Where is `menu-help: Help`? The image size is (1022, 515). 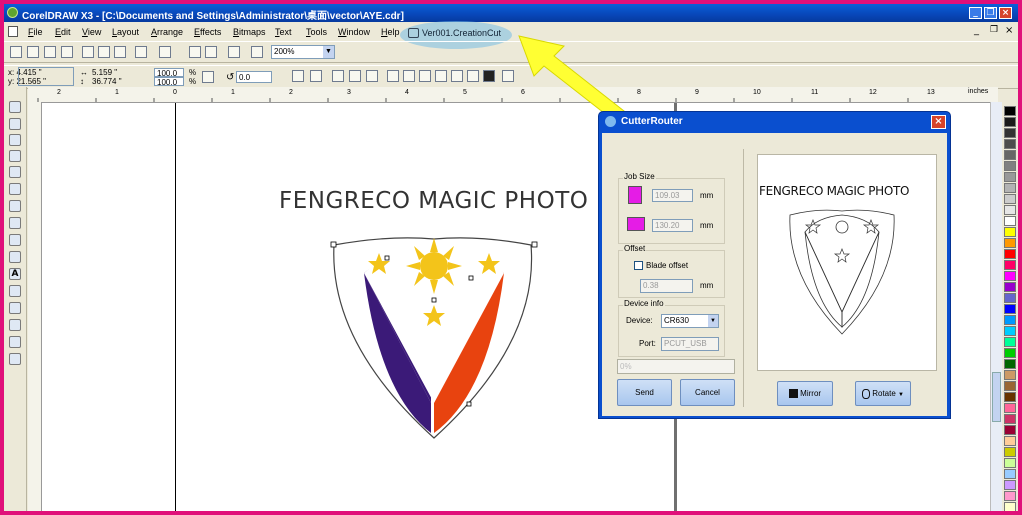 menu-help: Help is located at coordinates (390, 32).